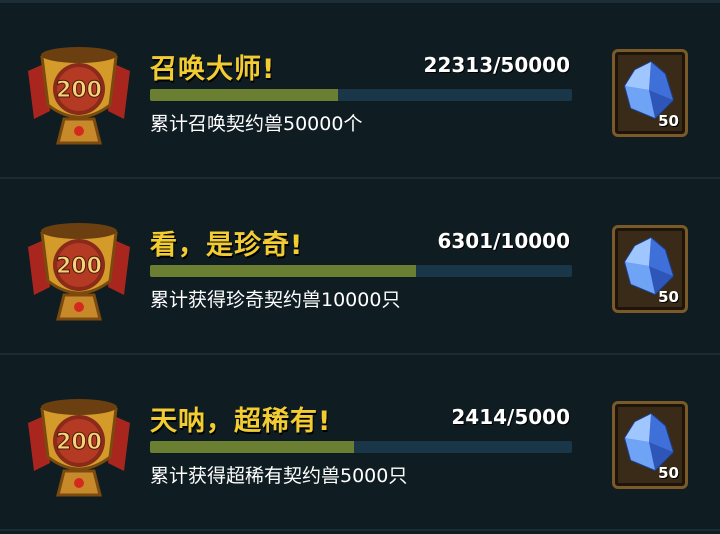  I want to click on achievement-description: 累计获得超稀有契约兽5000只, so click(279, 476).